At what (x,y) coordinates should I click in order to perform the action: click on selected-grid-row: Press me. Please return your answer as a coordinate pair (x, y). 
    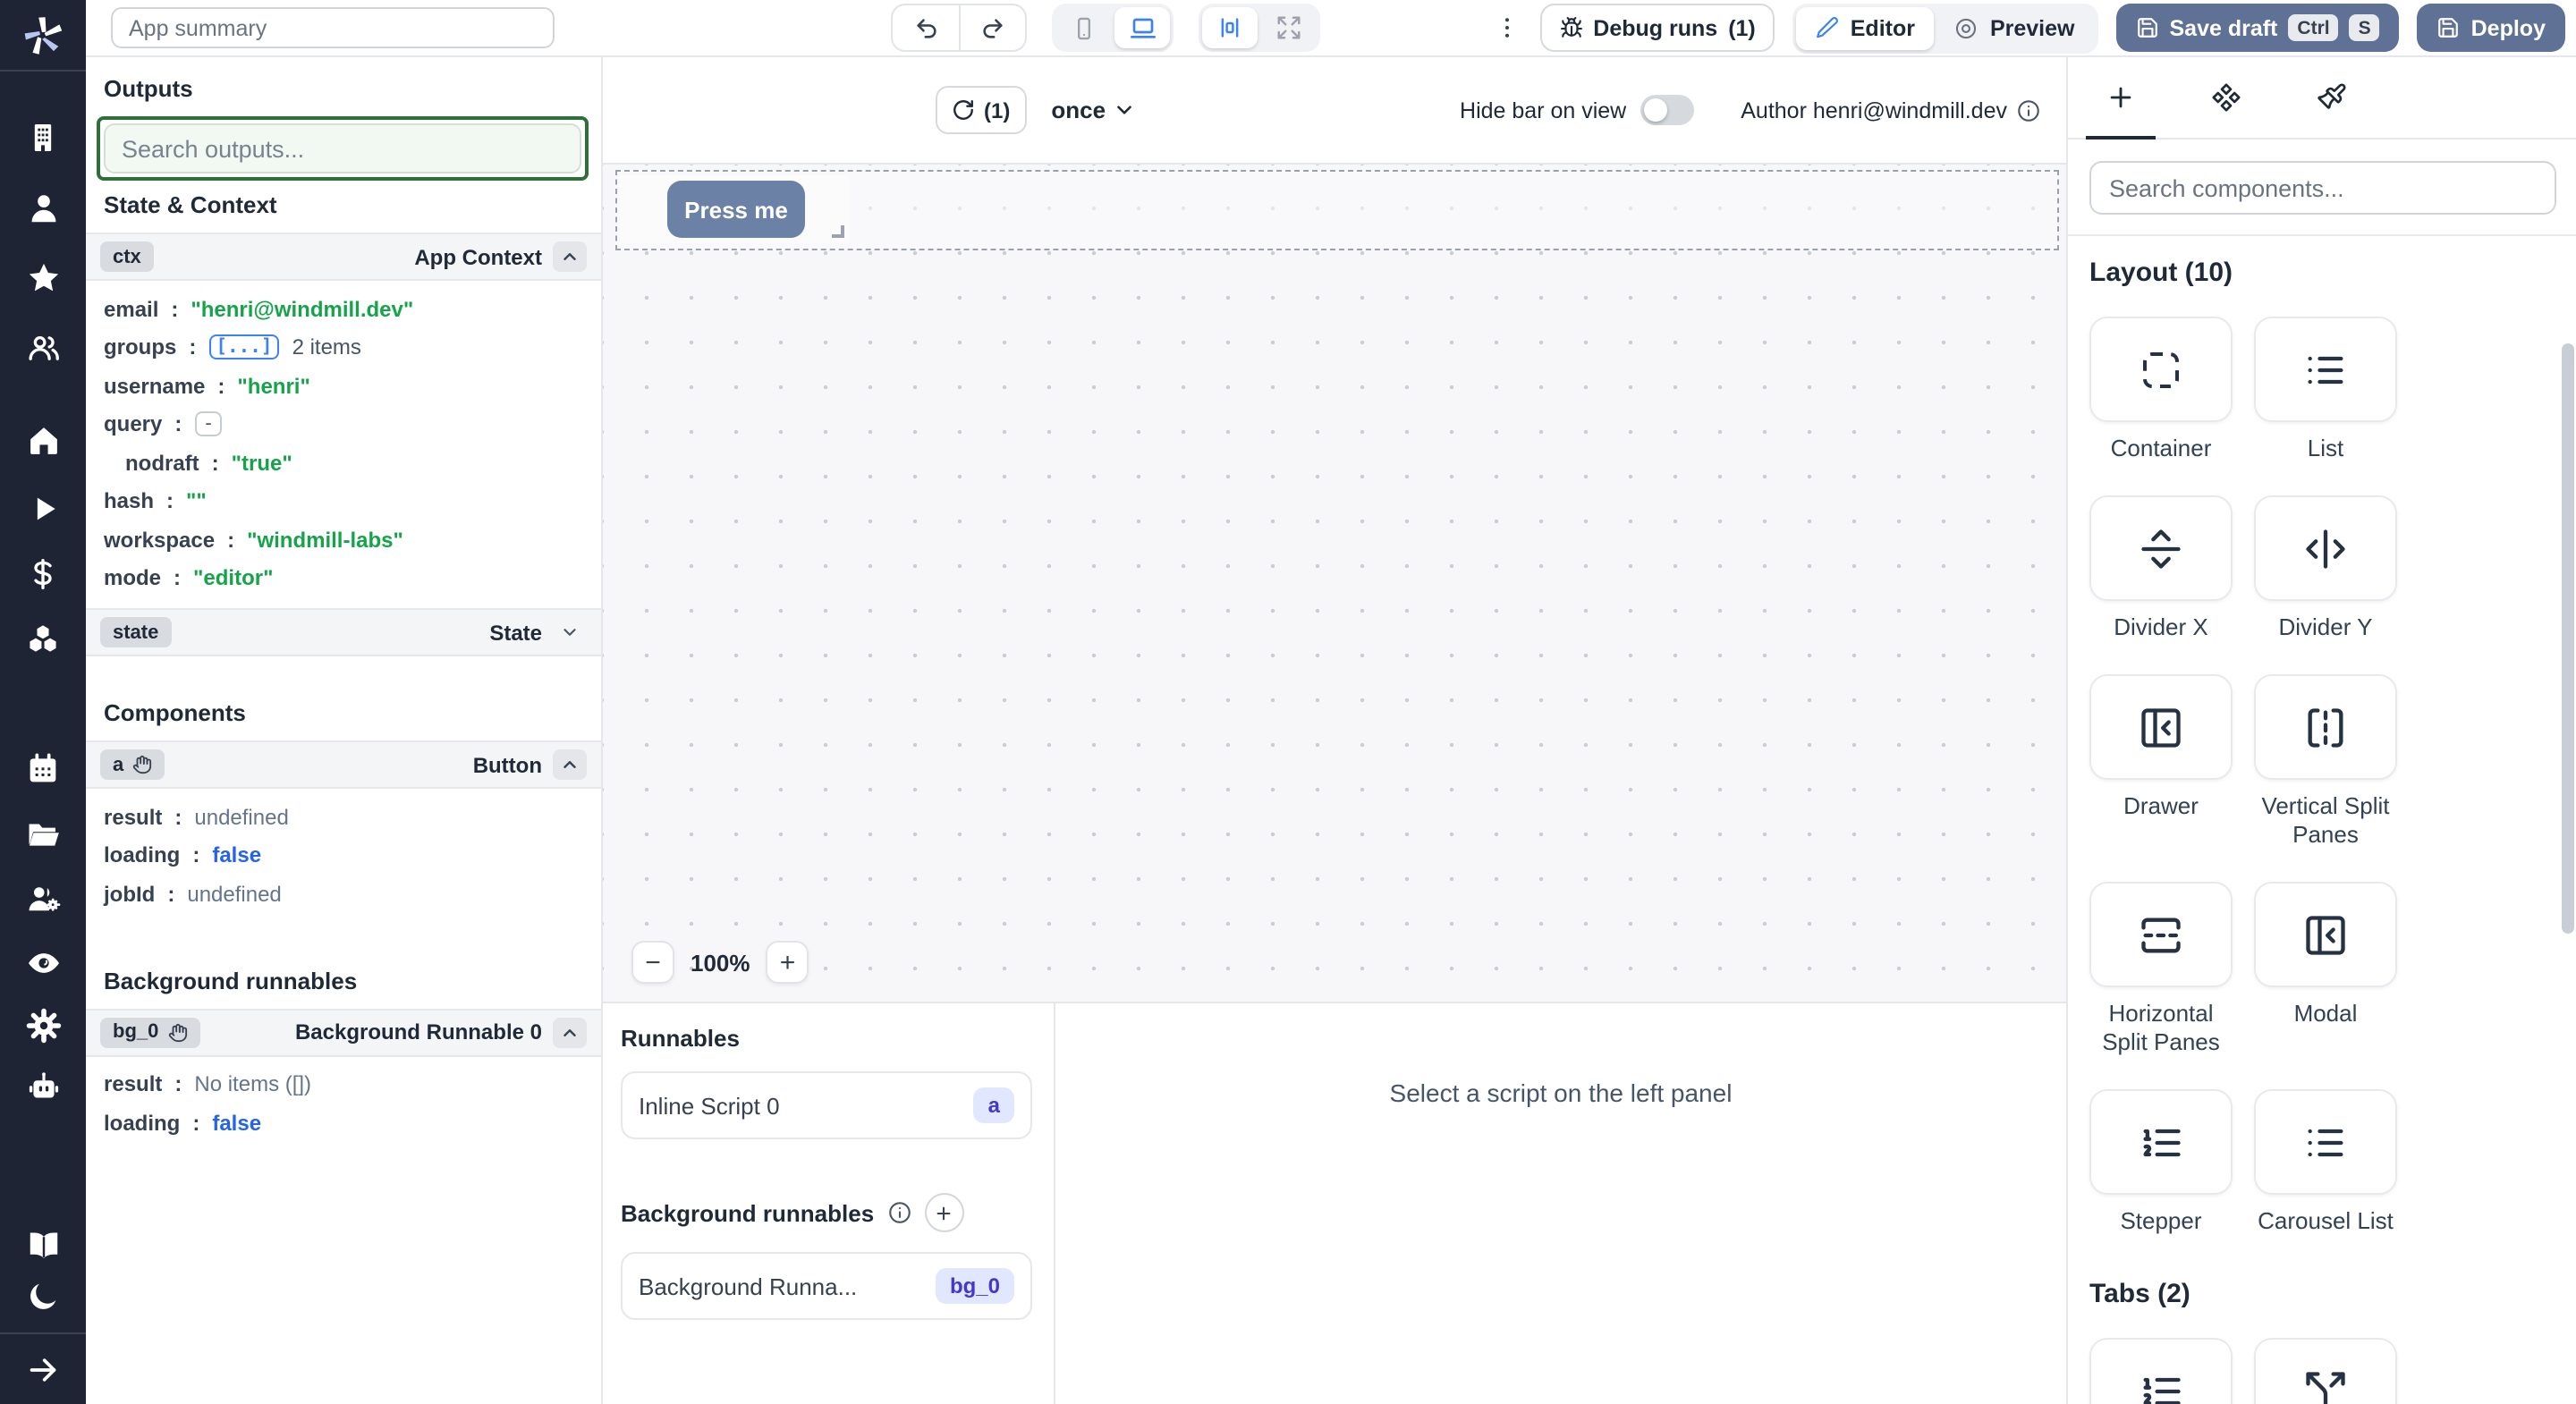
    Looking at the image, I should click on (1337, 210).